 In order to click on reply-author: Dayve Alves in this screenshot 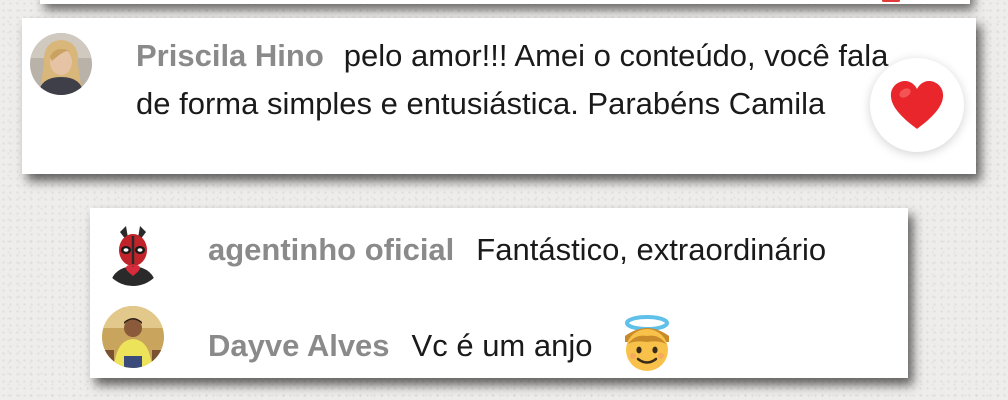, I will do `click(299, 345)`.